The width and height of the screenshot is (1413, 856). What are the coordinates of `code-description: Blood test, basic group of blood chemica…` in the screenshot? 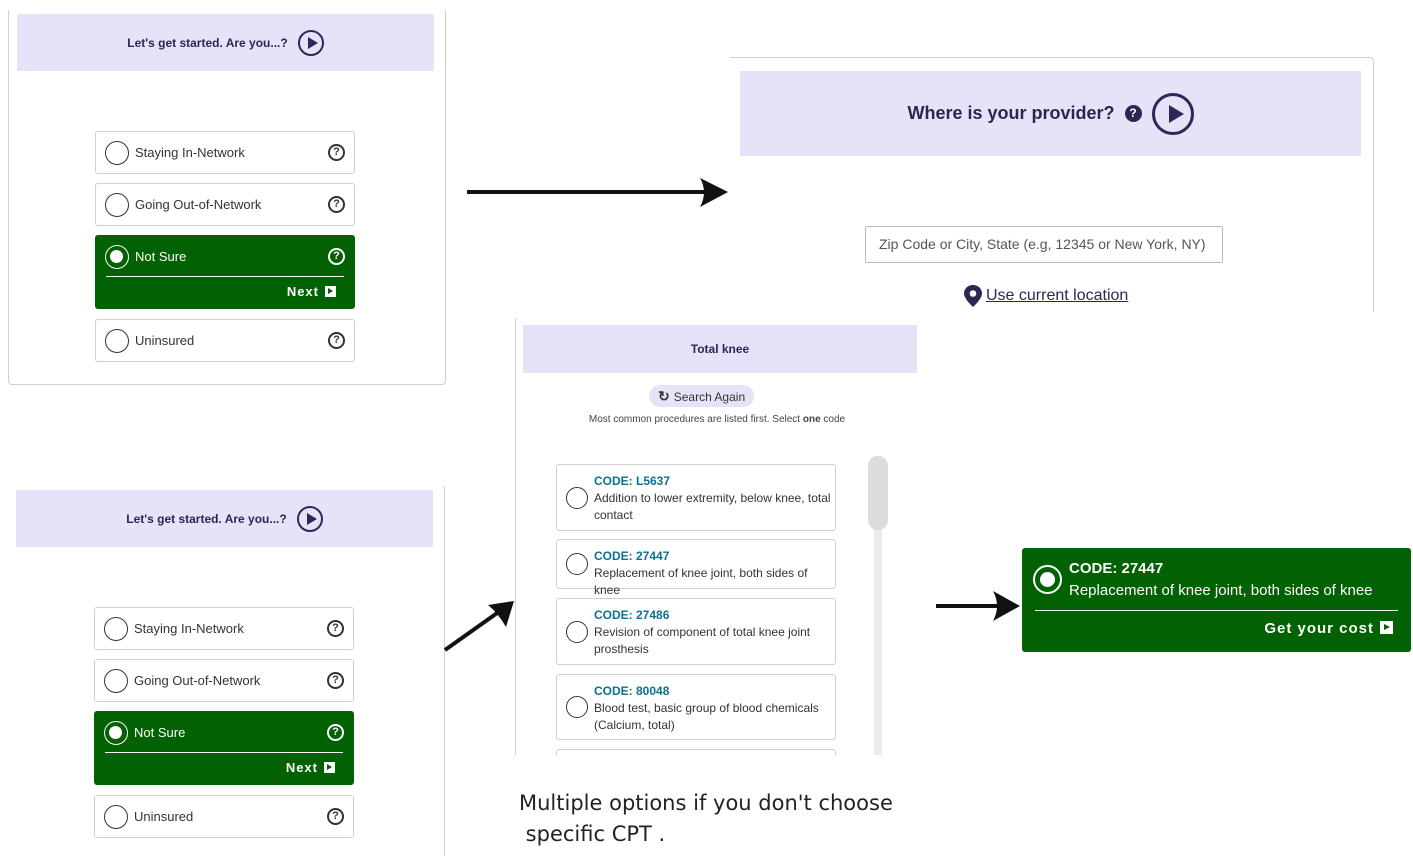 It's located at (706, 716).